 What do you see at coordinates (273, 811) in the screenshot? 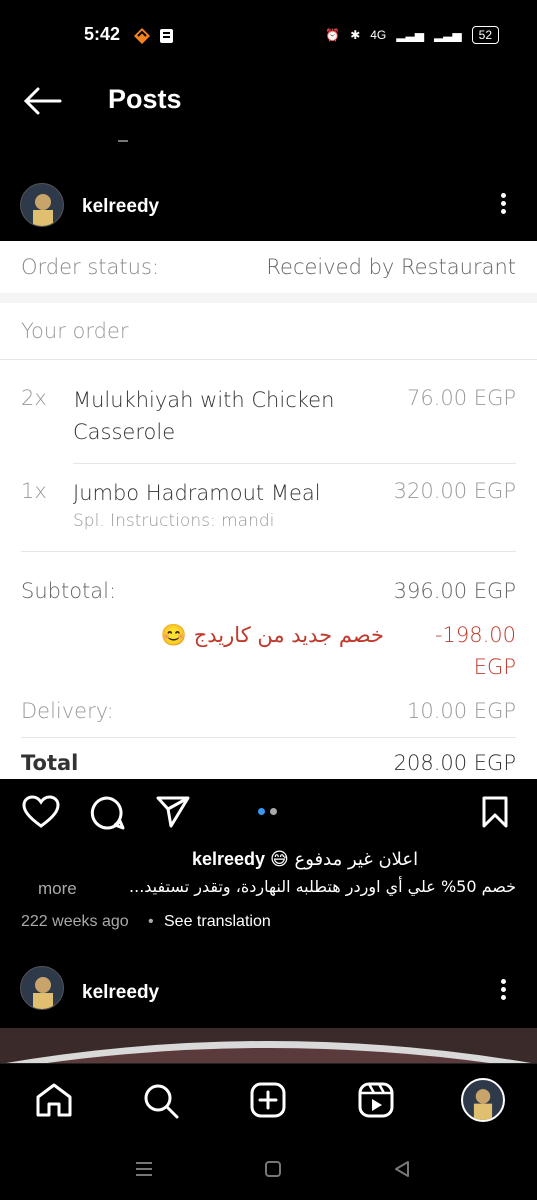
I see `carousel-dot` at bounding box center [273, 811].